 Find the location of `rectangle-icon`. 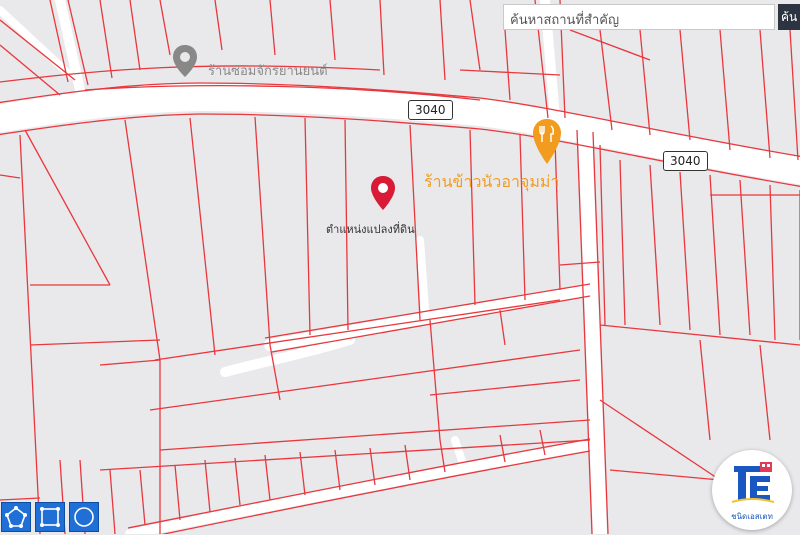

rectangle-icon is located at coordinates (50, 517).